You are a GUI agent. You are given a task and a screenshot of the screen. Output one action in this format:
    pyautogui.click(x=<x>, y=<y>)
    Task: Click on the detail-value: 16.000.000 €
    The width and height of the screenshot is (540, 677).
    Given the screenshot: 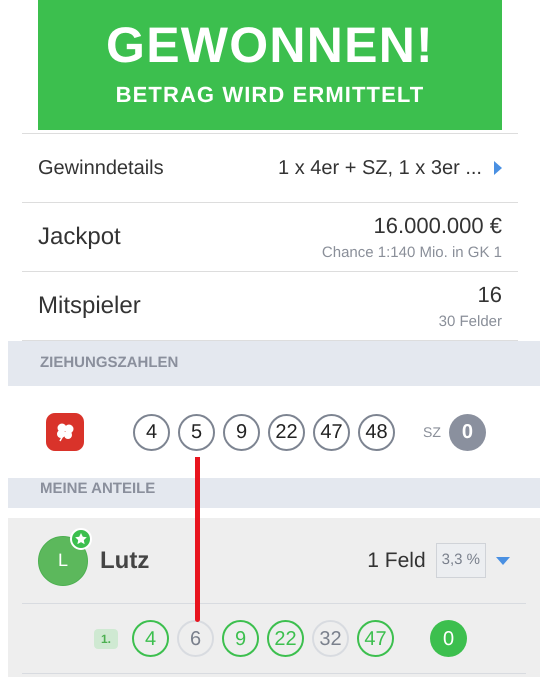 What is the action you would take?
    pyautogui.click(x=438, y=226)
    